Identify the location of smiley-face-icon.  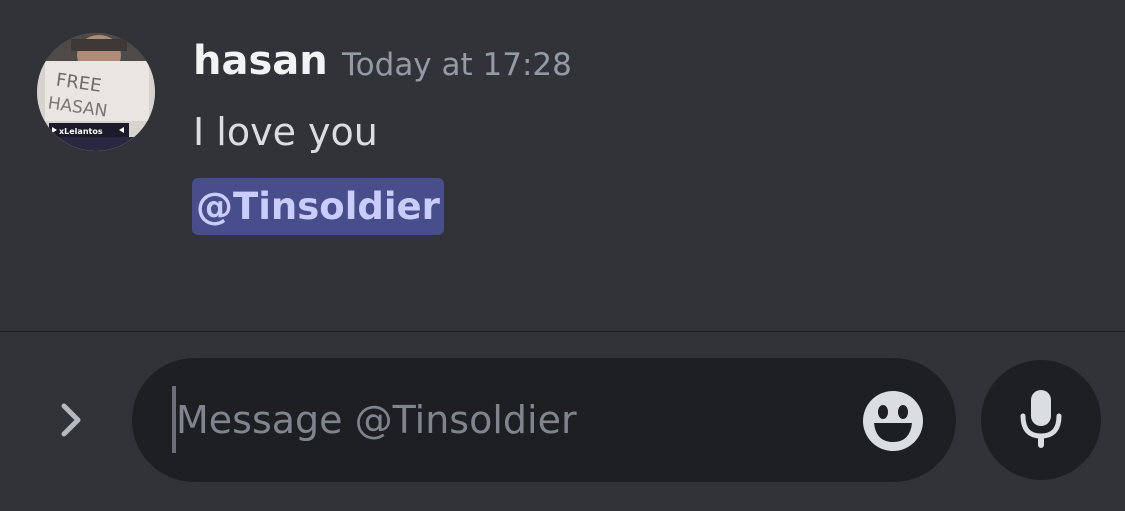
(893, 421).